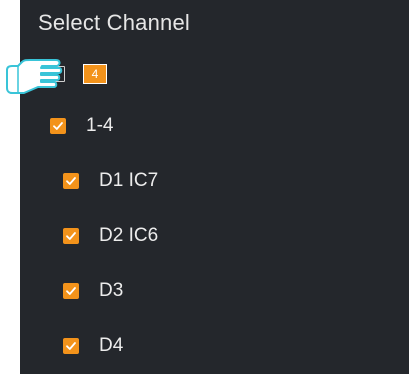 The width and height of the screenshot is (418, 380). What do you see at coordinates (129, 180) in the screenshot?
I see `channel-label: D1 IC7` at bounding box center [129, 180].